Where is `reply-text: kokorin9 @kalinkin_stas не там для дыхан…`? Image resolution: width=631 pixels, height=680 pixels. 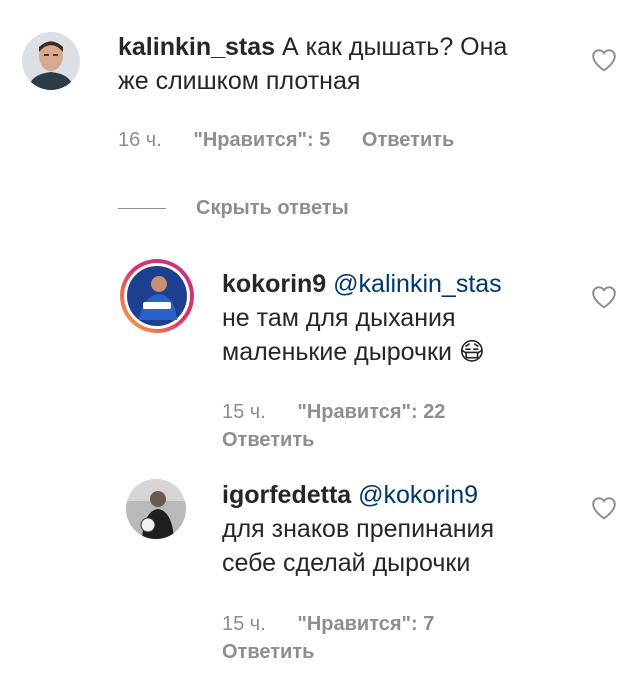 reply-text: kokorin9 @kalinkin_stas не там для дыхан… is located at coordinates (402, 318).